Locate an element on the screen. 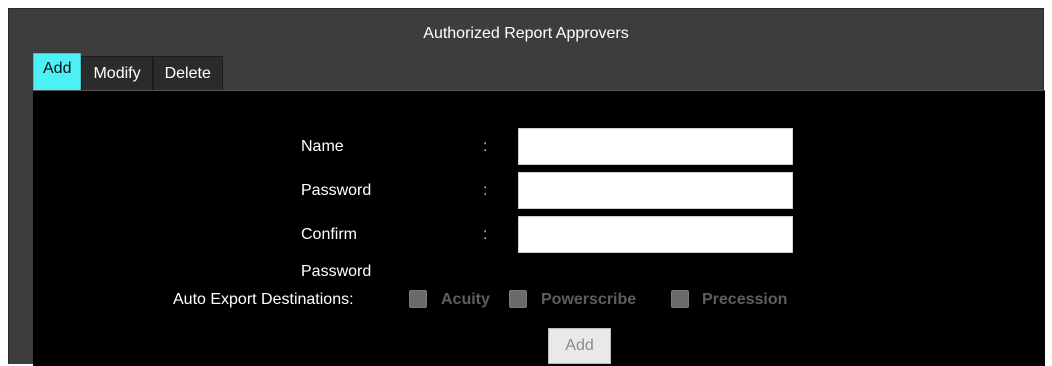 The height and width of the screenshot is (366, 1052). confirm-password-label: Confirm Password is located at coordinates (336, 253).